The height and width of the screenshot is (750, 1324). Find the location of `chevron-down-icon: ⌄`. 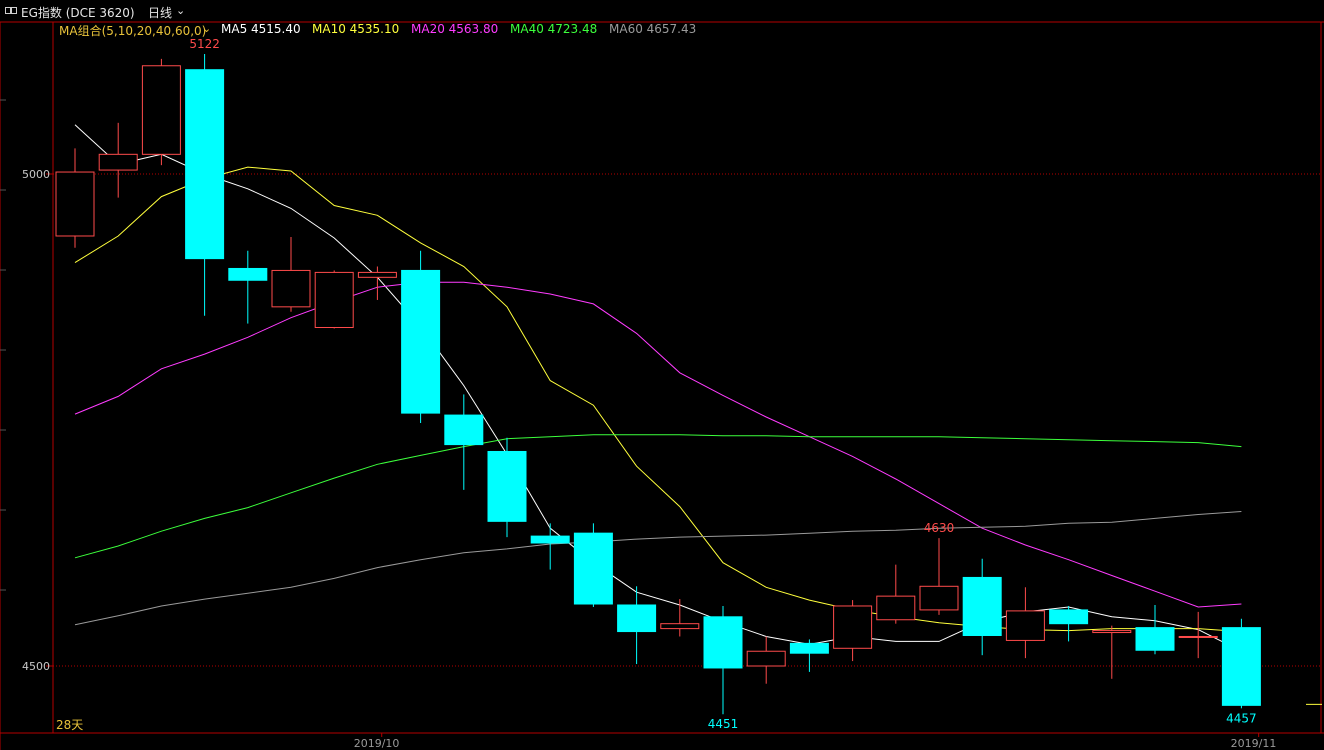

chevron-down-icon: ⌄ is located at coordinates (206, 28).